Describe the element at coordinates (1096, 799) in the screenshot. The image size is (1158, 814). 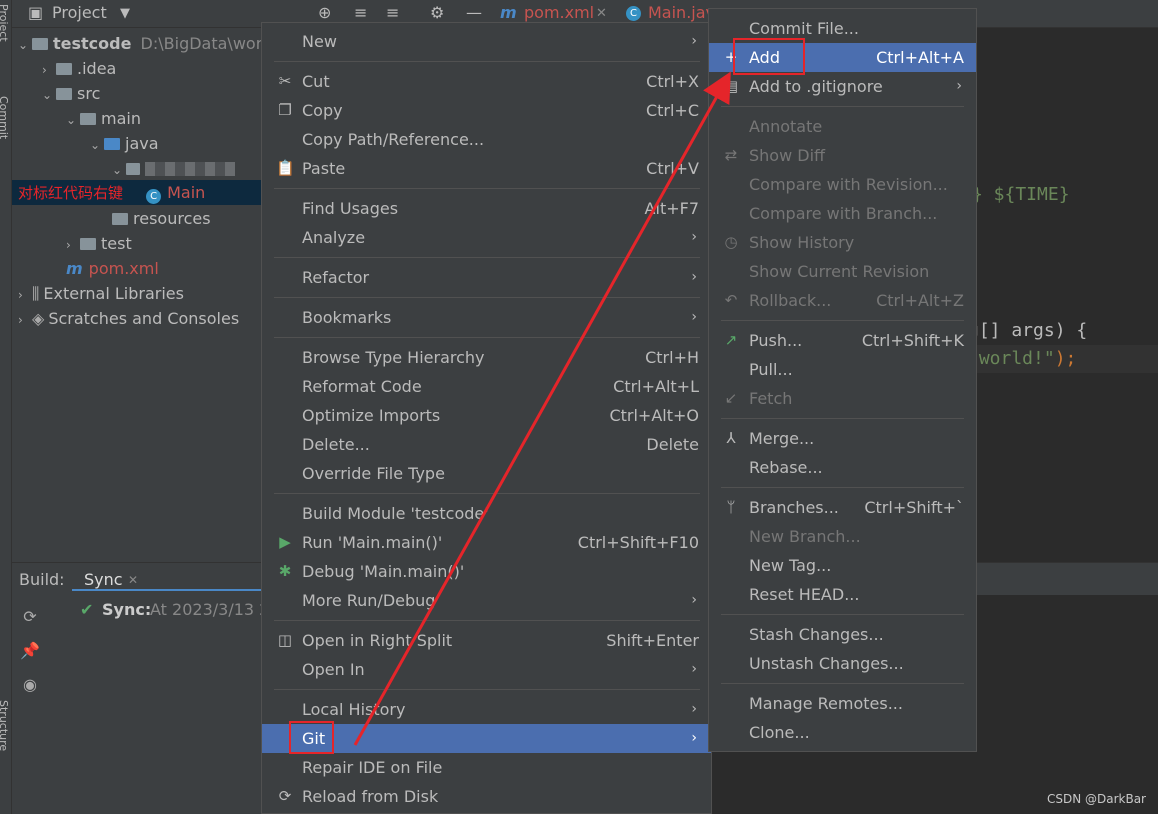
I see `watermark: CSDN @DarkBar` at that location.